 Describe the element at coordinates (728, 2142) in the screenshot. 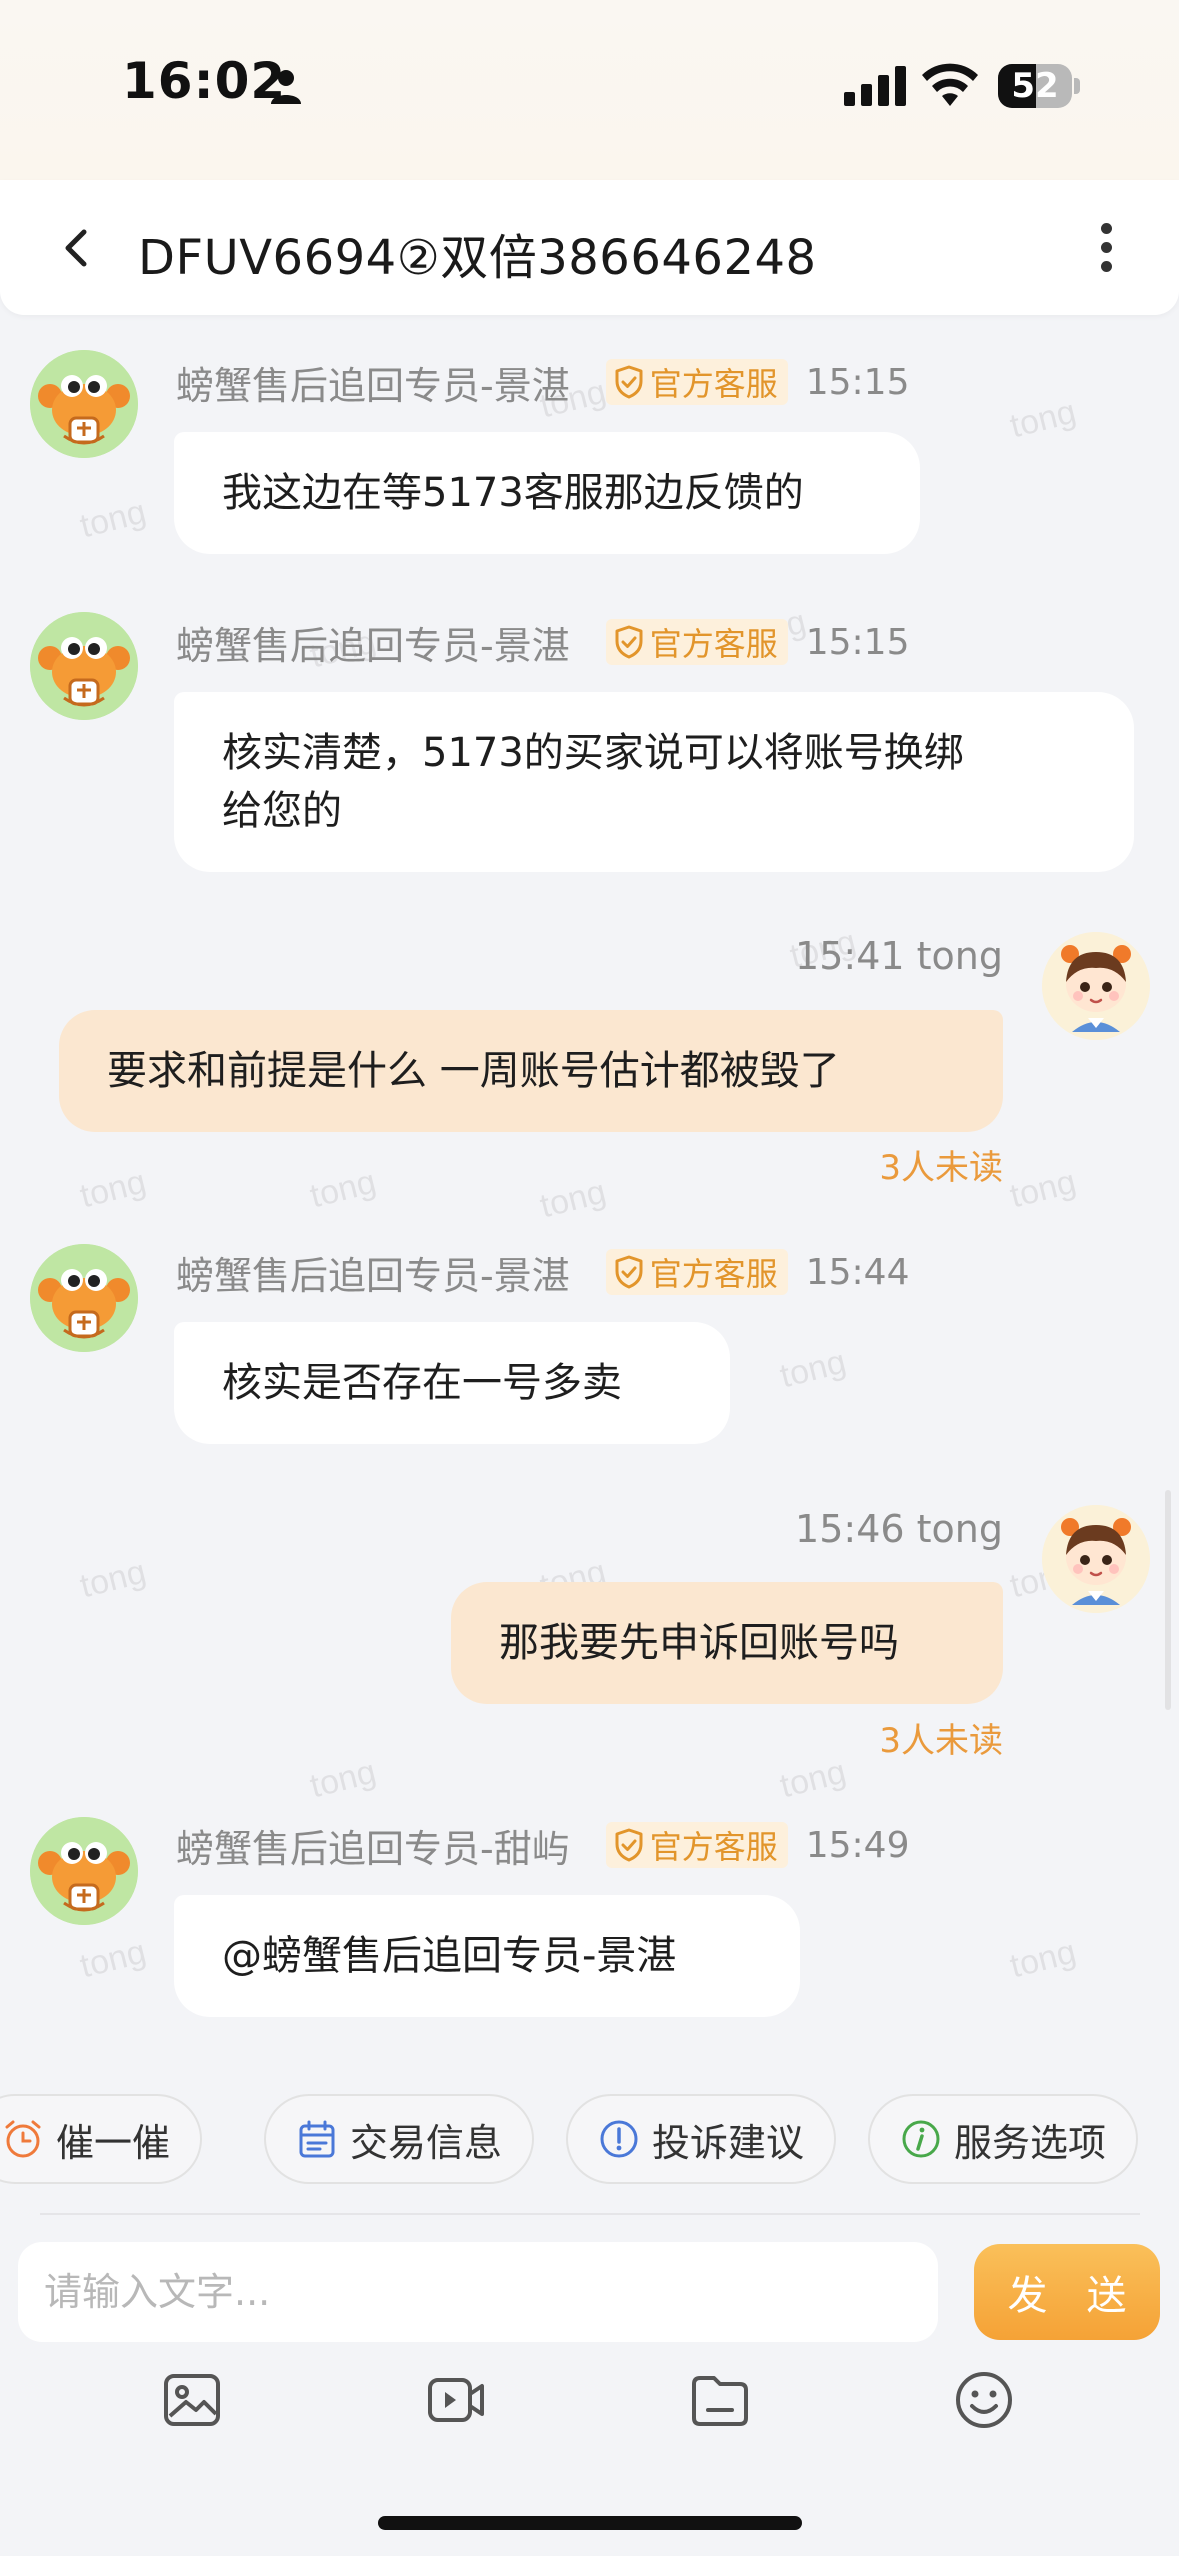

I see `quick-action-label: 投诉建议` at that location.